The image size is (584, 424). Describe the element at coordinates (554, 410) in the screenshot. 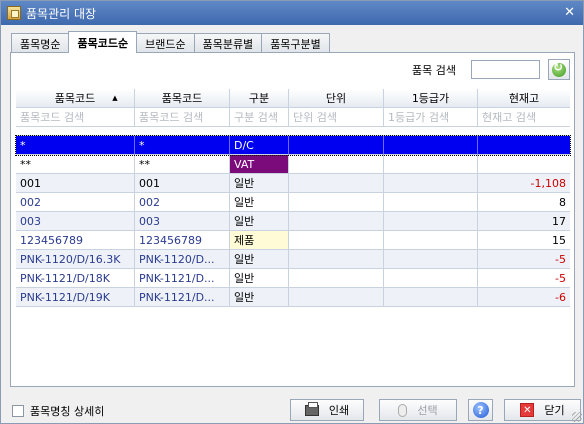

I see `close-label: 닫기` at that location.